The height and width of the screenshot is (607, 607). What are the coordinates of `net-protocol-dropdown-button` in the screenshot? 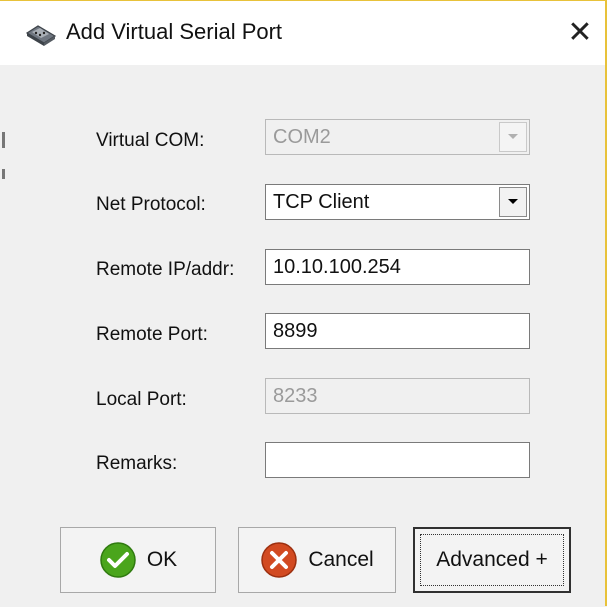 It's located at (513, 202).